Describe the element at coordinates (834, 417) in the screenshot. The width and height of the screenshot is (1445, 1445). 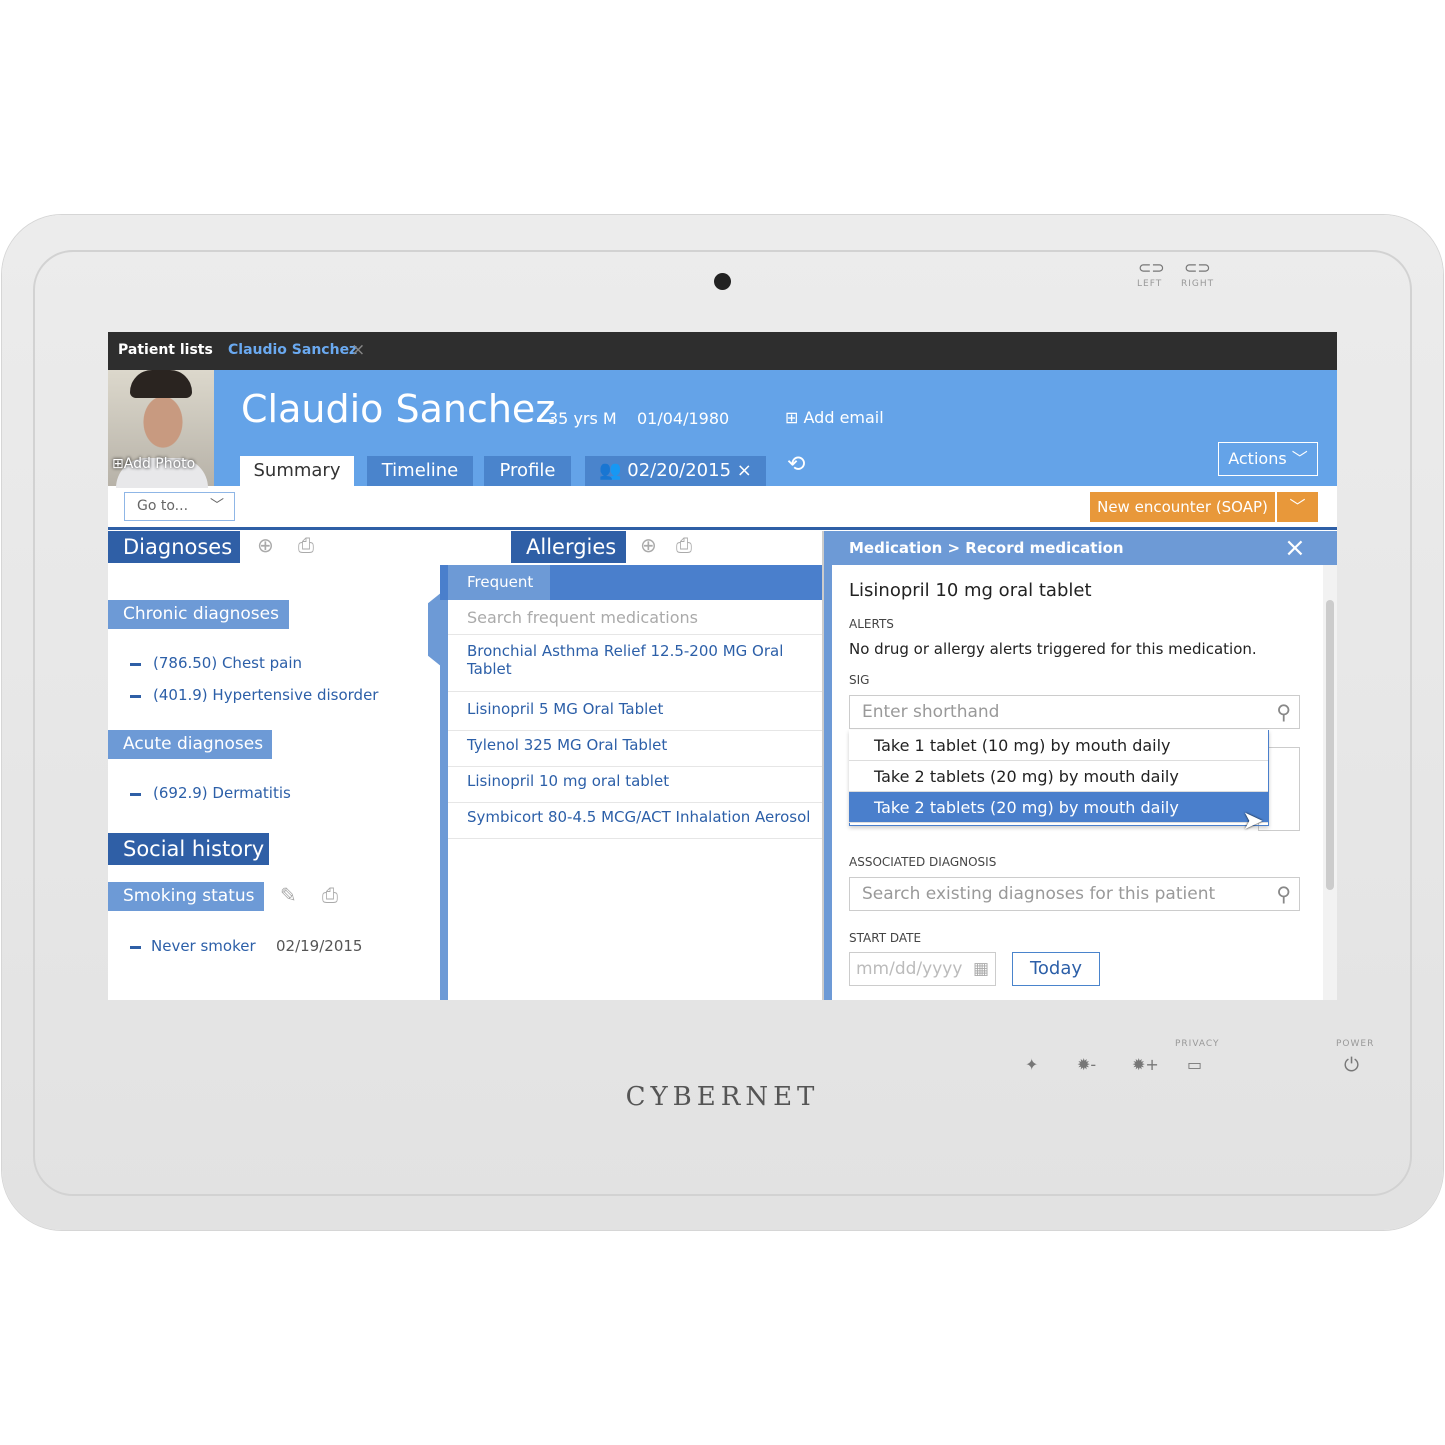
I see `add-email-button: ⊞ Add email` at that location.